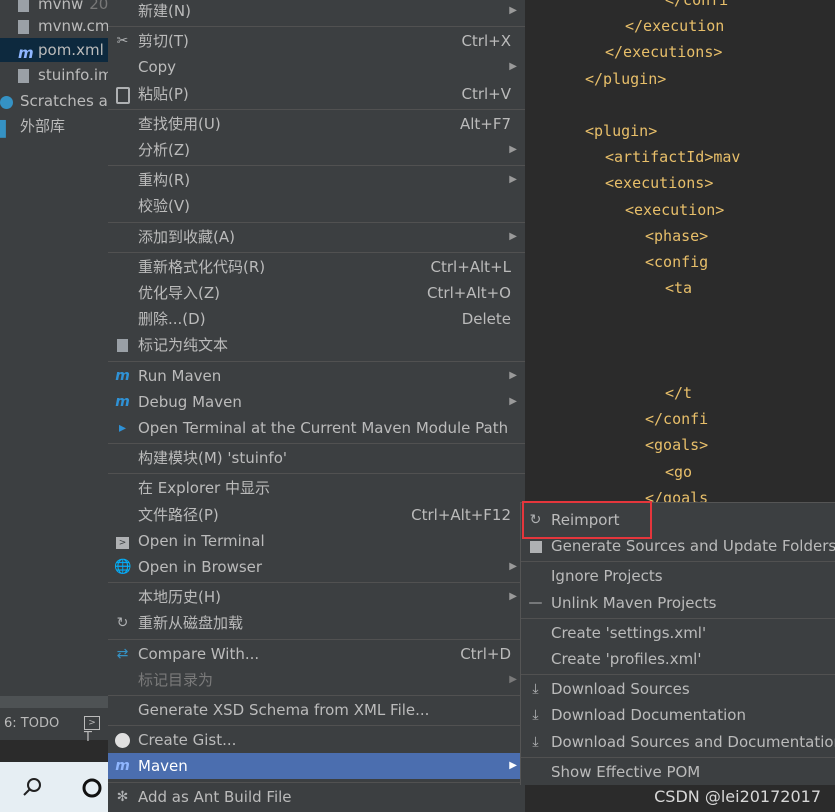 The height and width of the screenshot is (812, 835). I want to click on todo-tab: 6: TODO, so click(31, 723).